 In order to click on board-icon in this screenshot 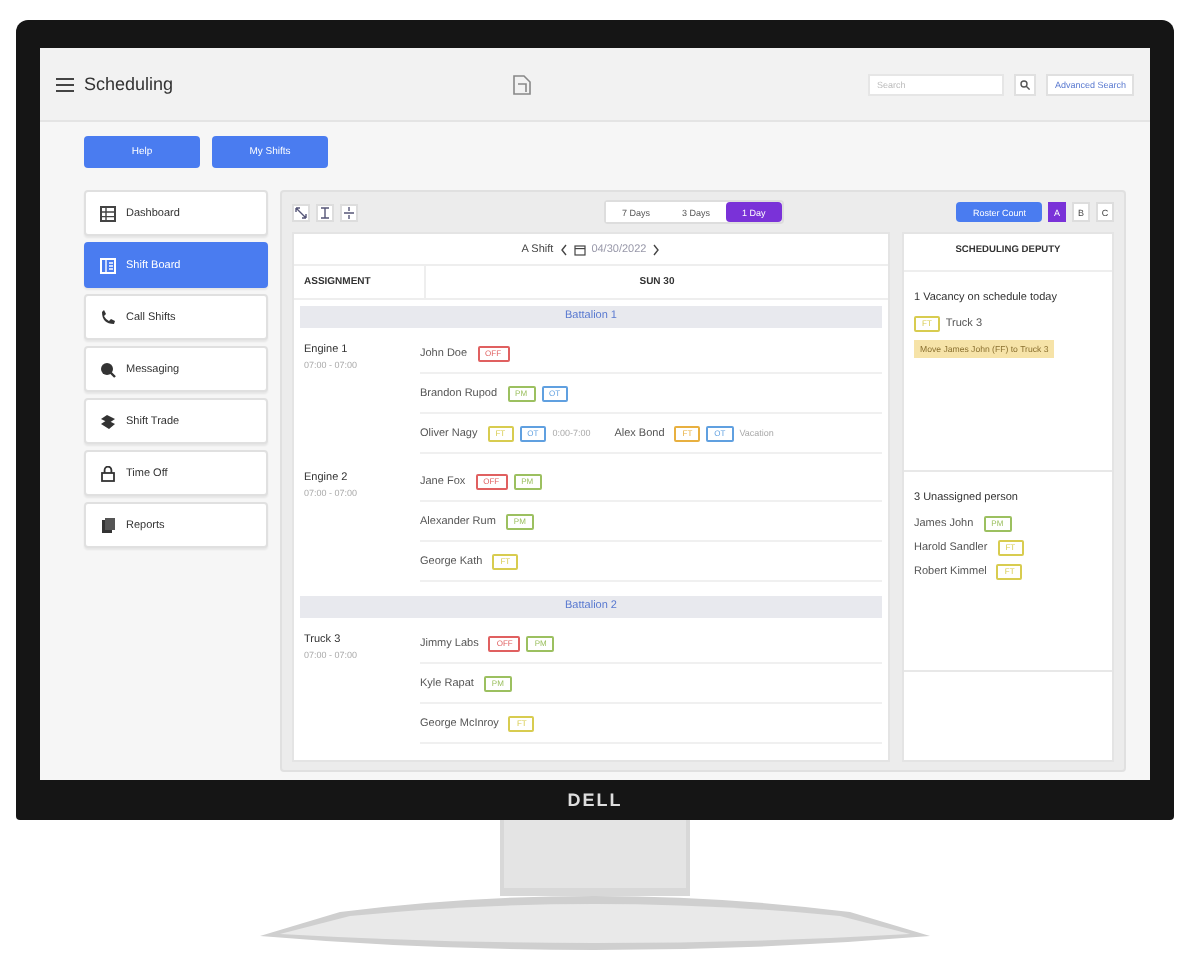, I will do `click(108, 265)`.